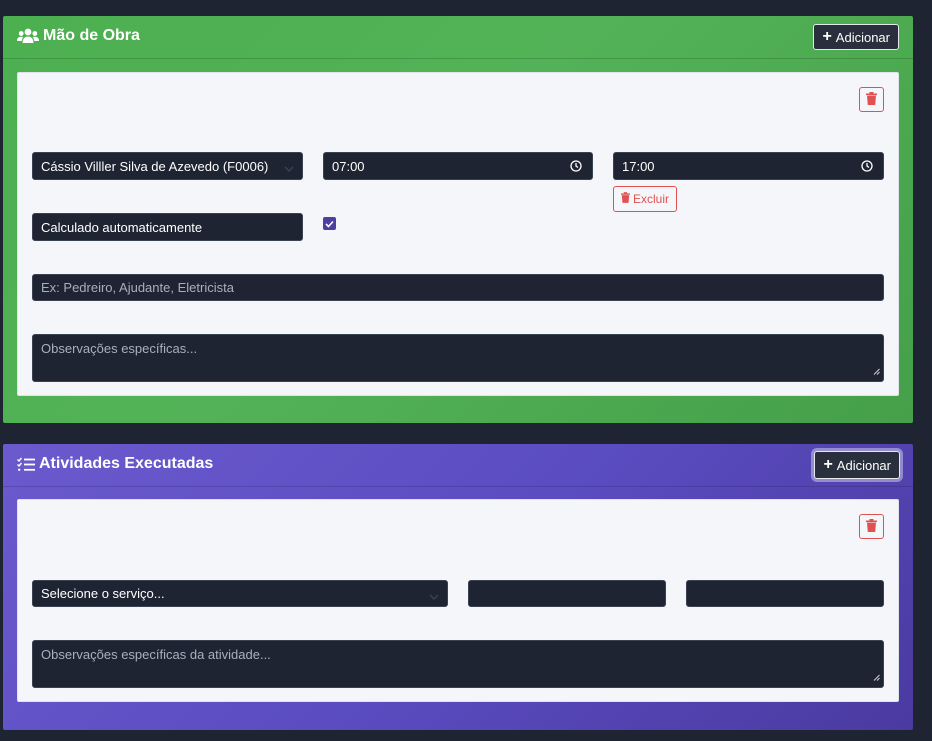 This screenshot has width=932, height=741. What do you see at coordinates (567, 593) in the screenshot?
I see `quantity-input` at bounding box center [567, 593].